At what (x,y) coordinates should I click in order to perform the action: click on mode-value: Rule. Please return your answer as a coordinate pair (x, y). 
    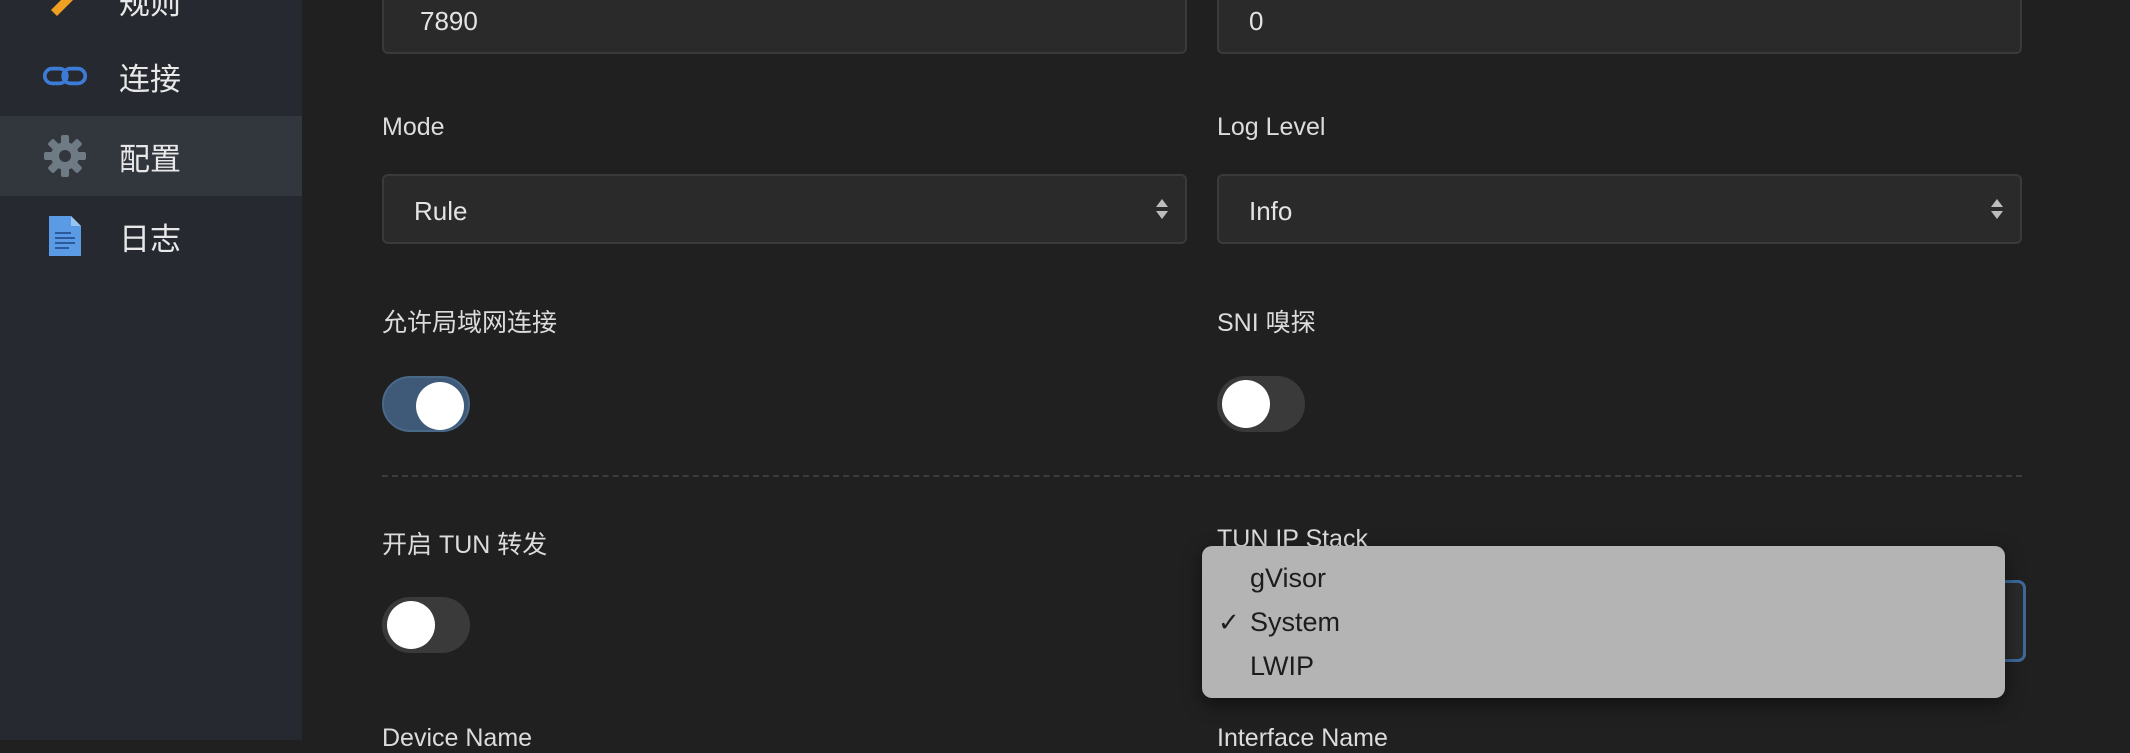
    Looking at the image, I should click on (441, 211).